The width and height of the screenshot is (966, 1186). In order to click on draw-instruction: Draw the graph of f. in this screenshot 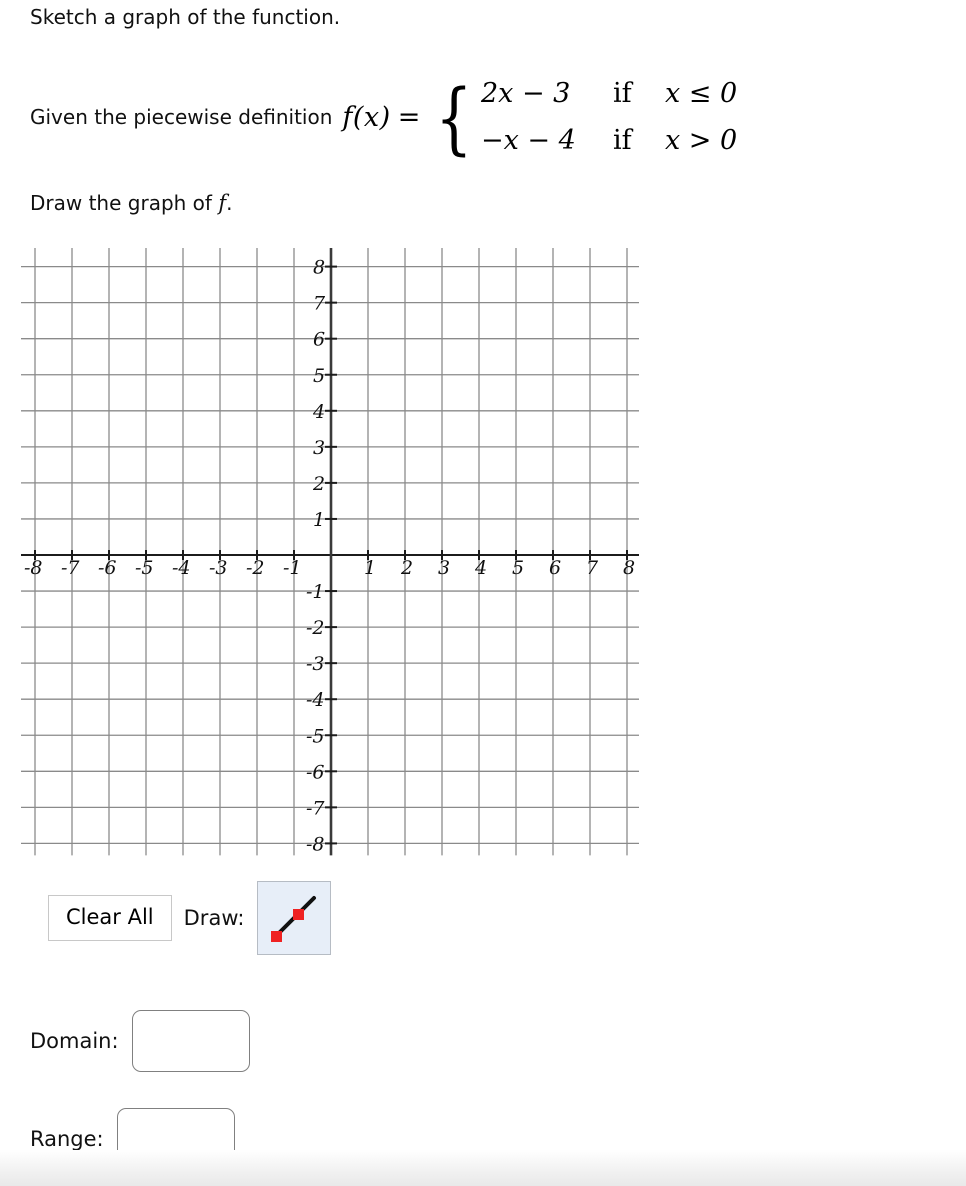, I will do `click(131, 203)`.